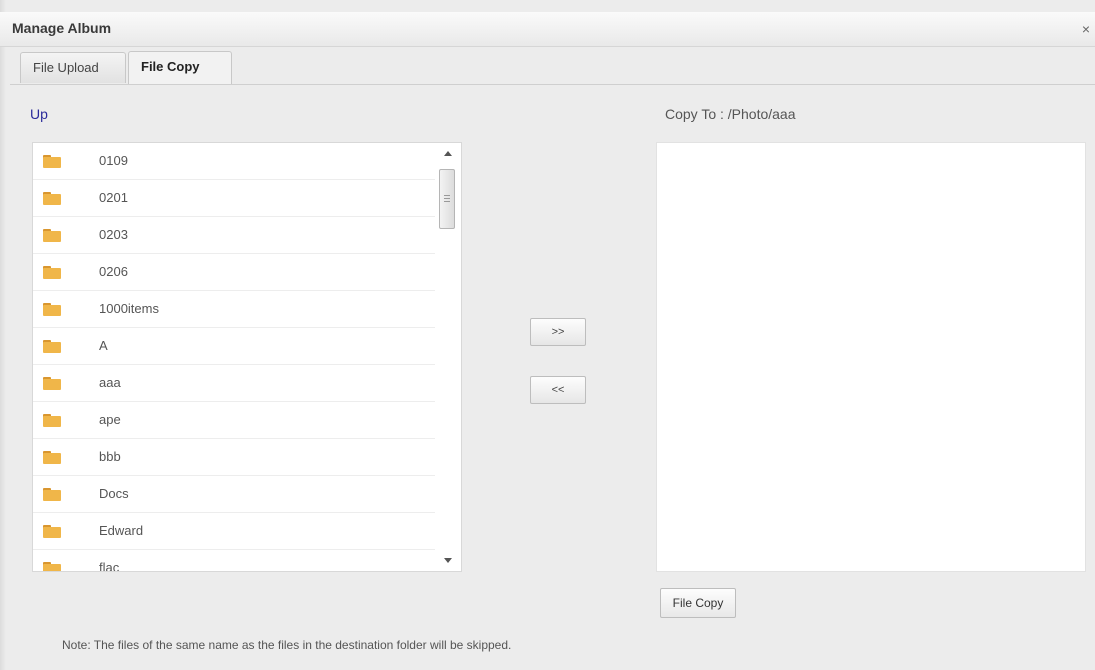  Describe the element at coordinates (448, 560) in the screenshot. I see `scroll-down-icon` at that location.